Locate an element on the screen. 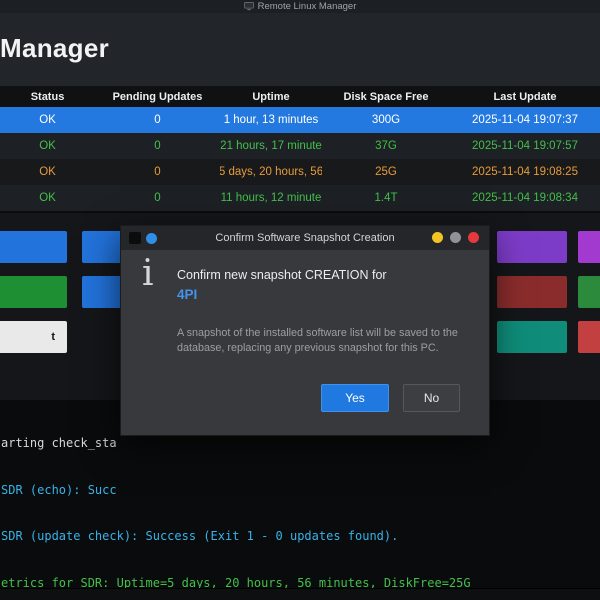 This screenshot has height=600, width=600. toolbar-button-teal is located at coordinates (532, 337).